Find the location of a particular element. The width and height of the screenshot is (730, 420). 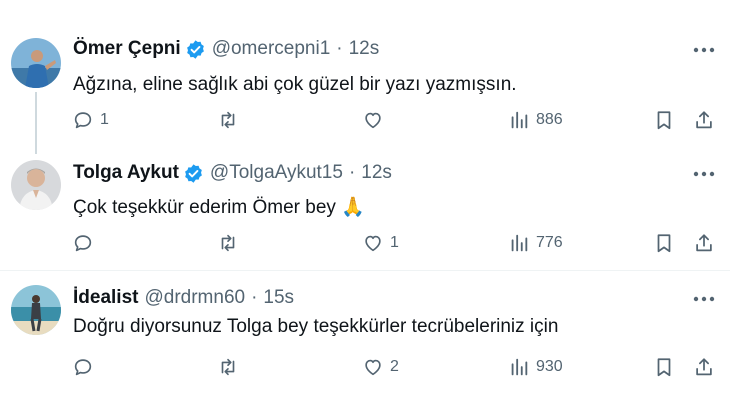

view-count: 886 is located at coordinates (549, 119).